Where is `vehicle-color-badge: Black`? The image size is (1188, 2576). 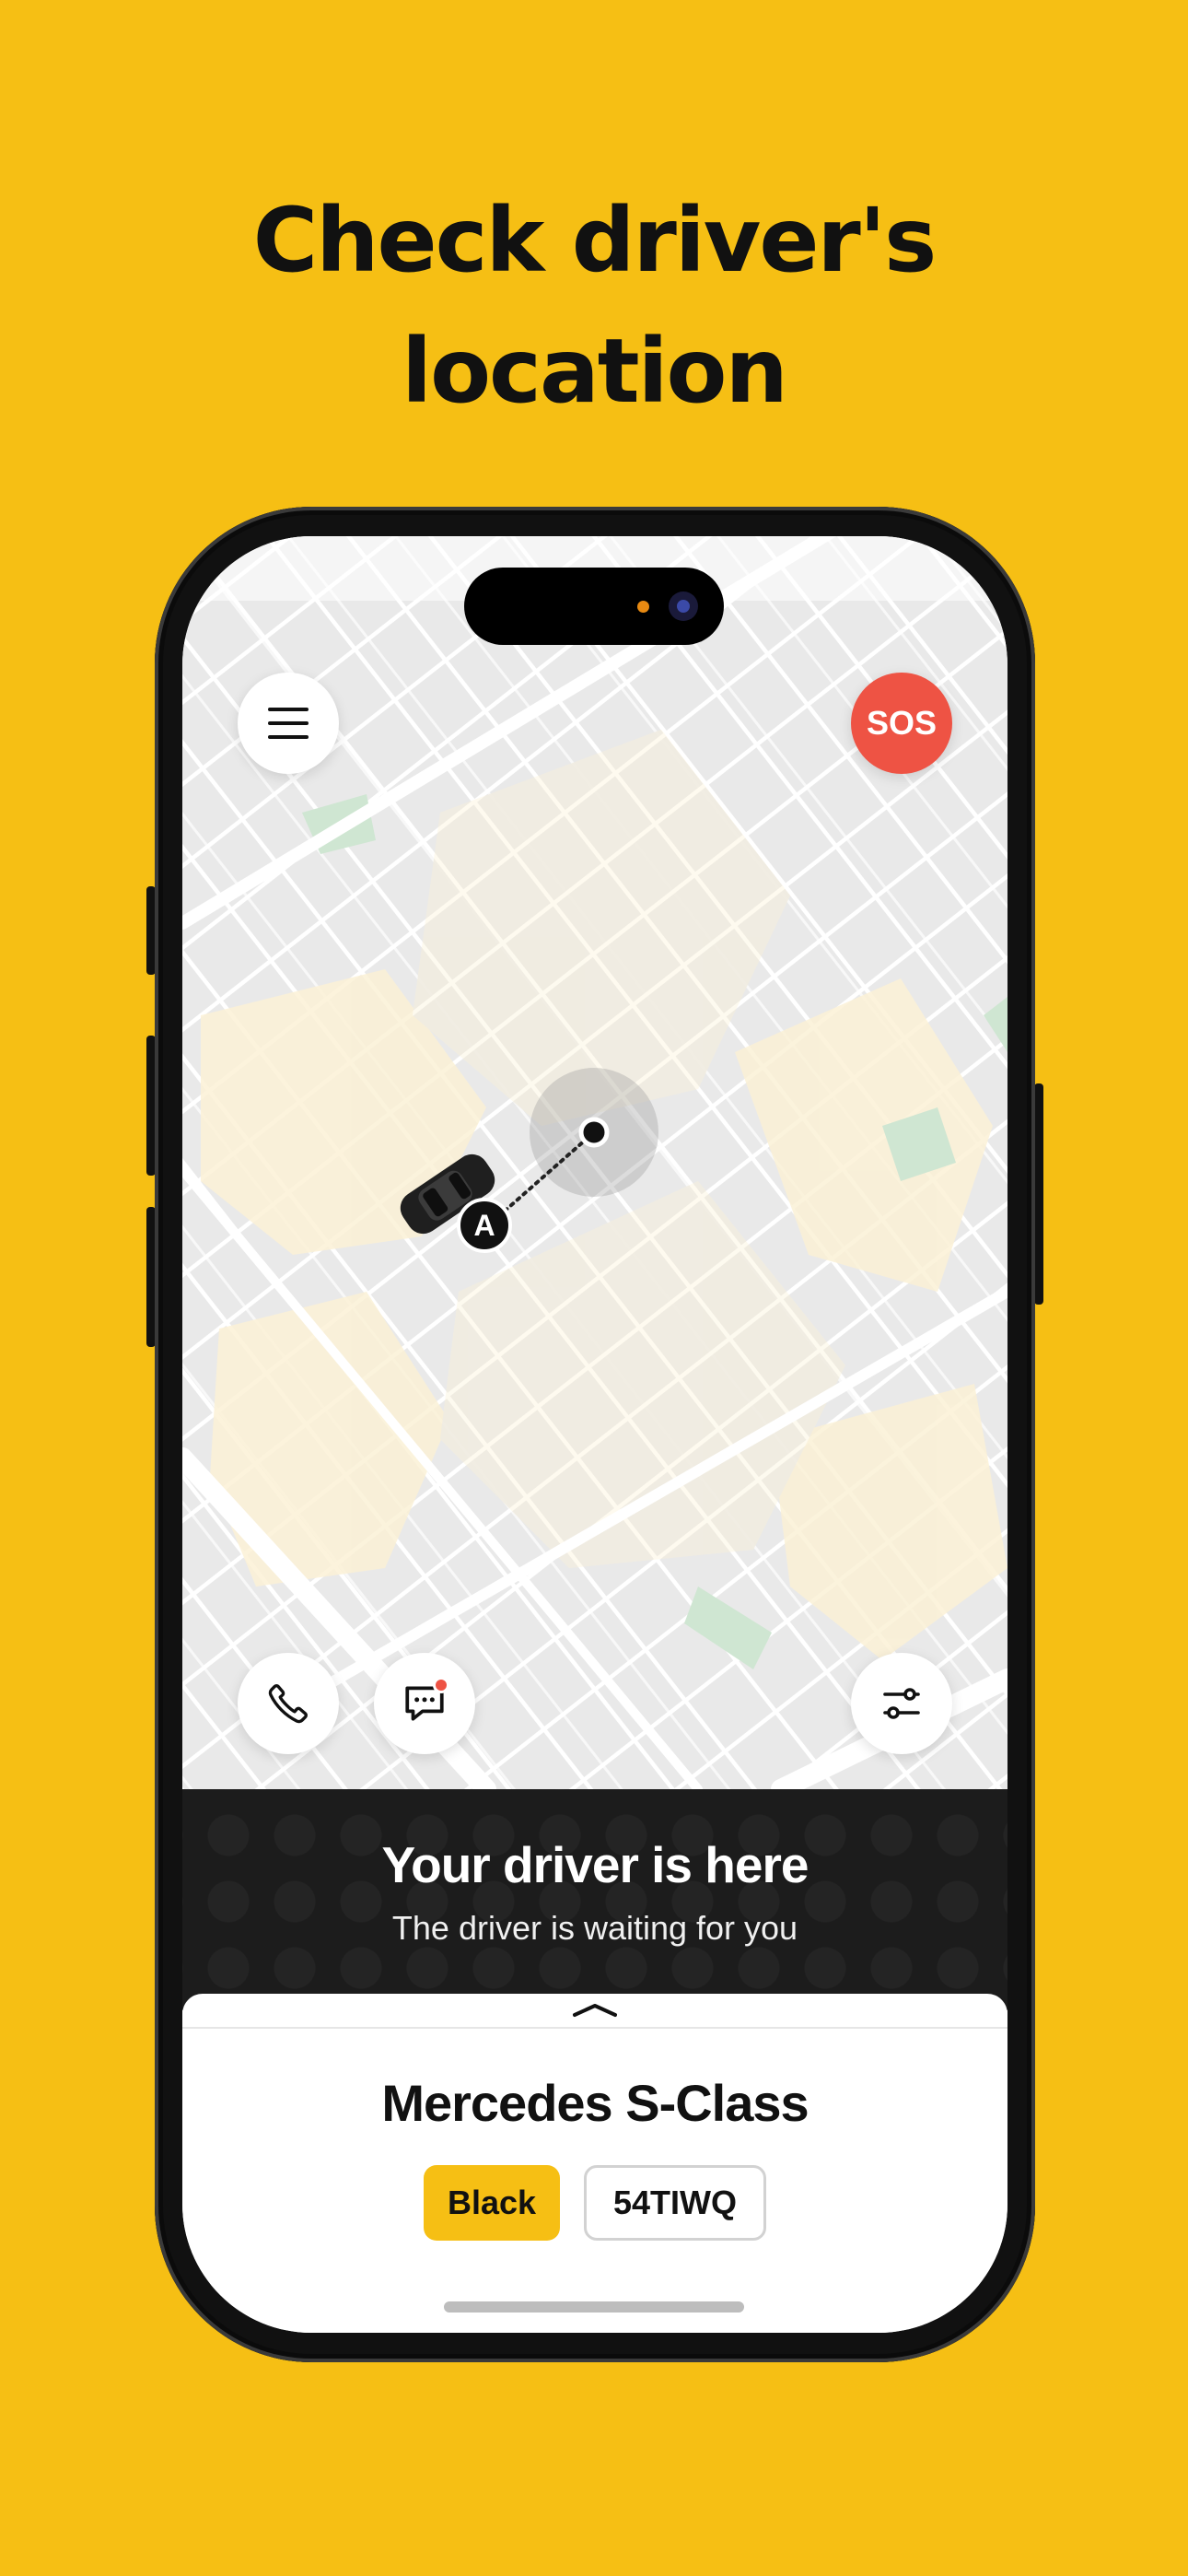
vehicle-color-badge: Black is located at coordinates (492, 2203).